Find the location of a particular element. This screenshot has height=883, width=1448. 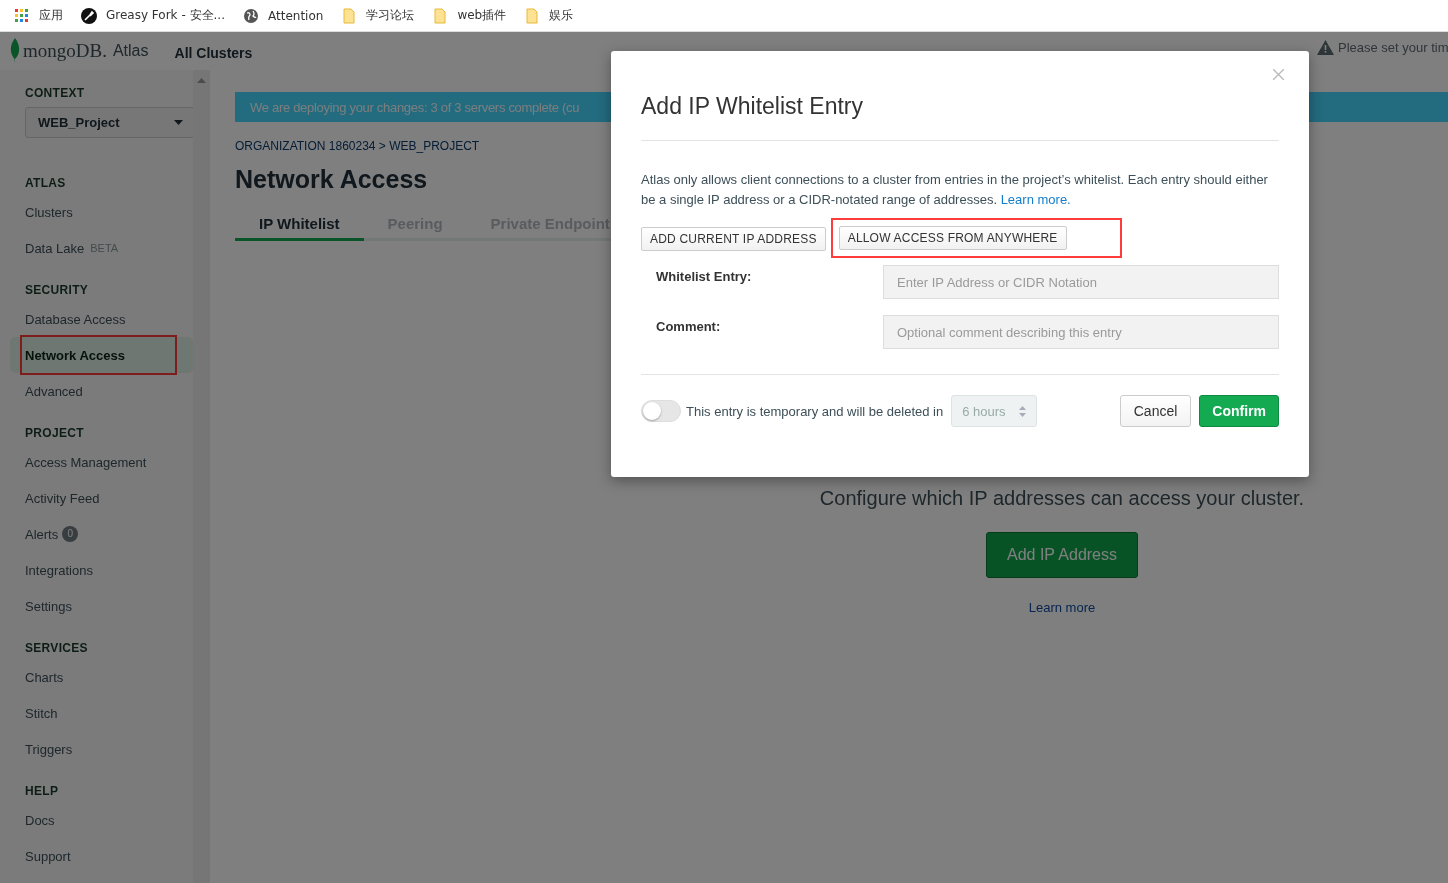

dialog-description: Atlas only allows client connections to a cluster from entries in the project’s whitelist. Each entry should either be a single IP address or a CIDR-notated range of addresses. Learn more. is located at coordinates (955, 190).